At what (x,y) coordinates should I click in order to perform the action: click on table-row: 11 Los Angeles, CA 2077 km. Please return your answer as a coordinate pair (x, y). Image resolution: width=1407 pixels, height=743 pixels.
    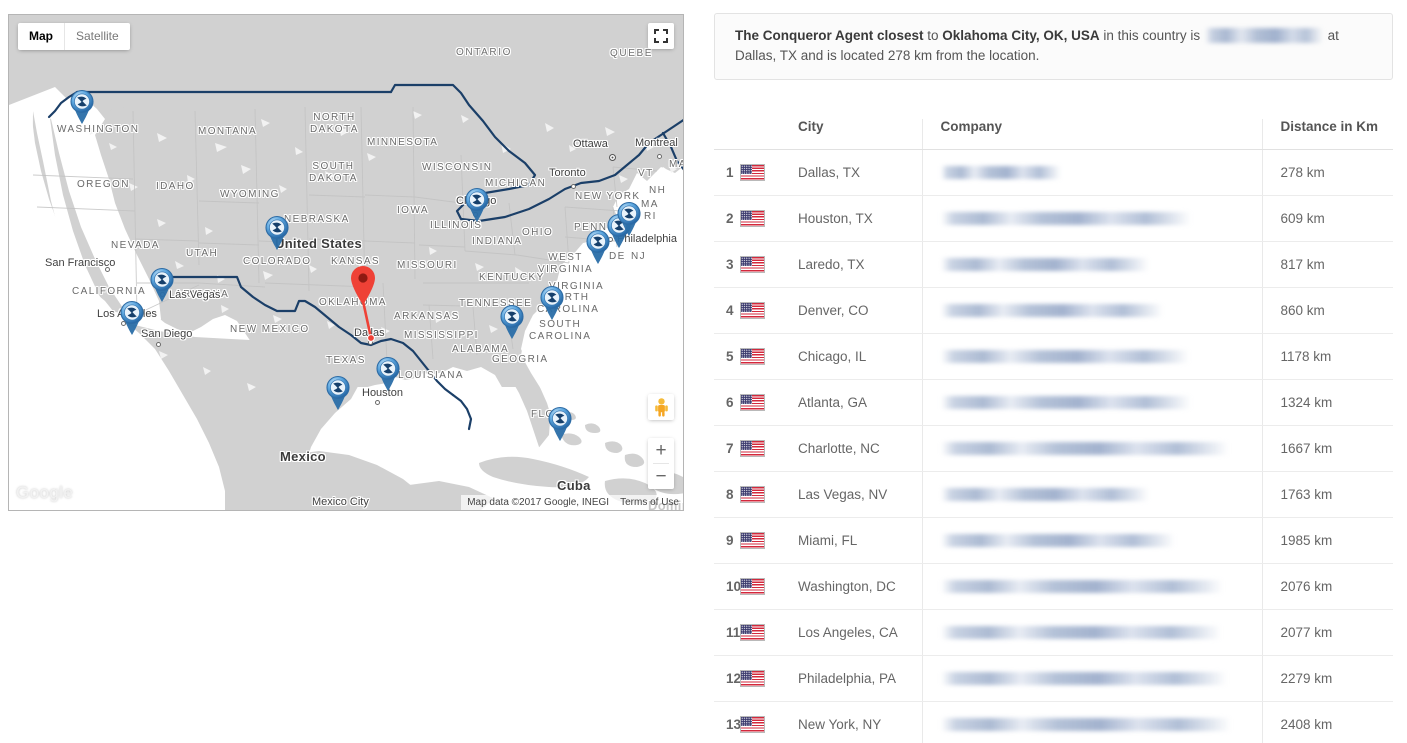
    Looking at the image, I should click on (1053, 632).